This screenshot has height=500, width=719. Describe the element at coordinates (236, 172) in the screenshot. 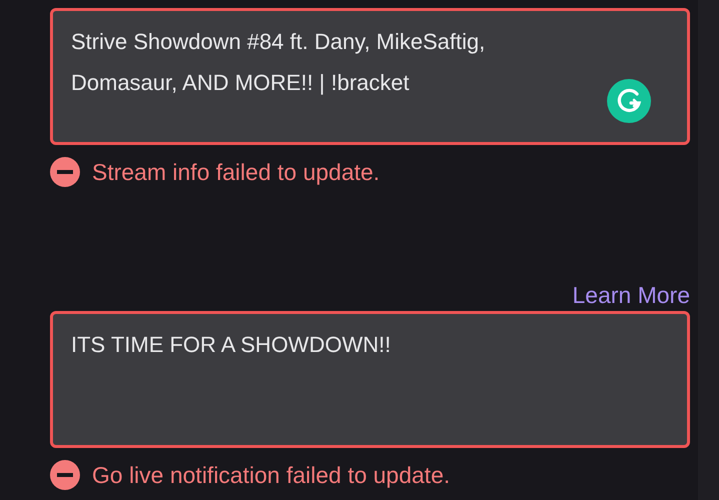

I see `error-message: Stream info failed to update.` at that location.